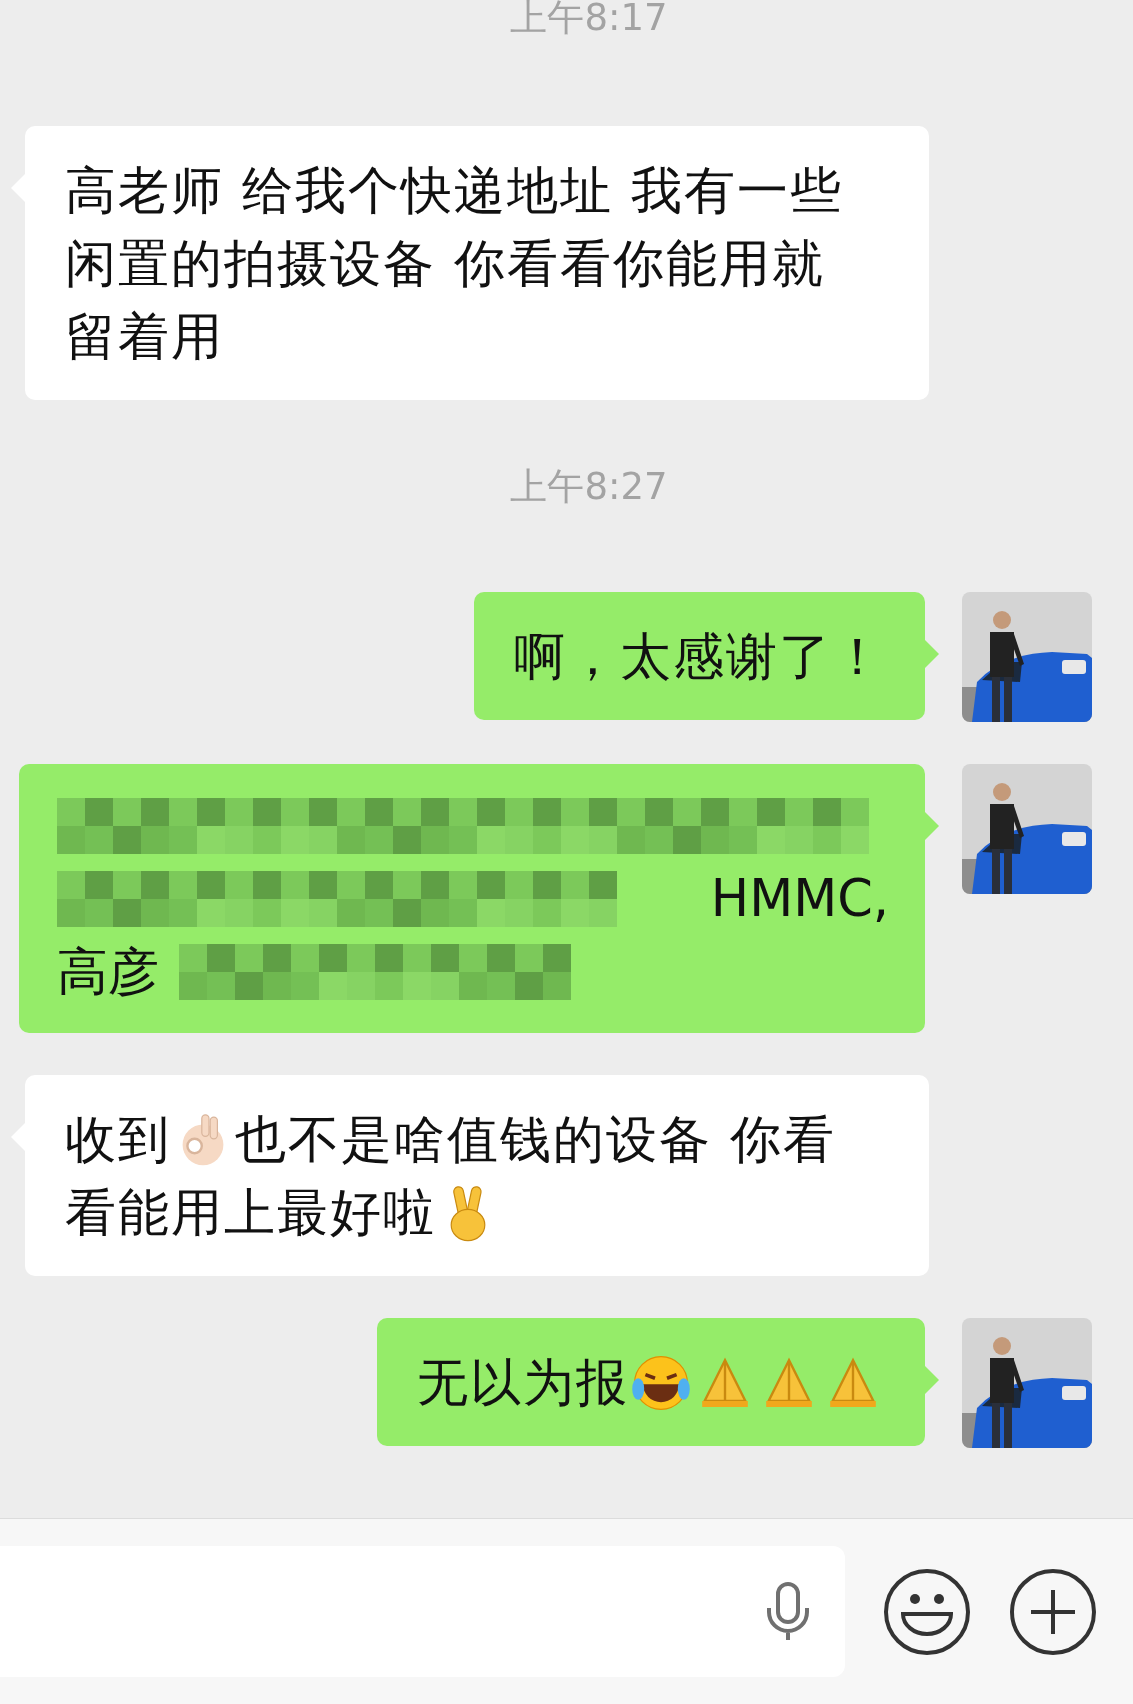 Image resolution: width=1133 pixels, height=1704 pixels. What do you see at coordinates (788, 1611) in the screenshot?
I see `microphone-icon` at bounding box center [788, 1611].